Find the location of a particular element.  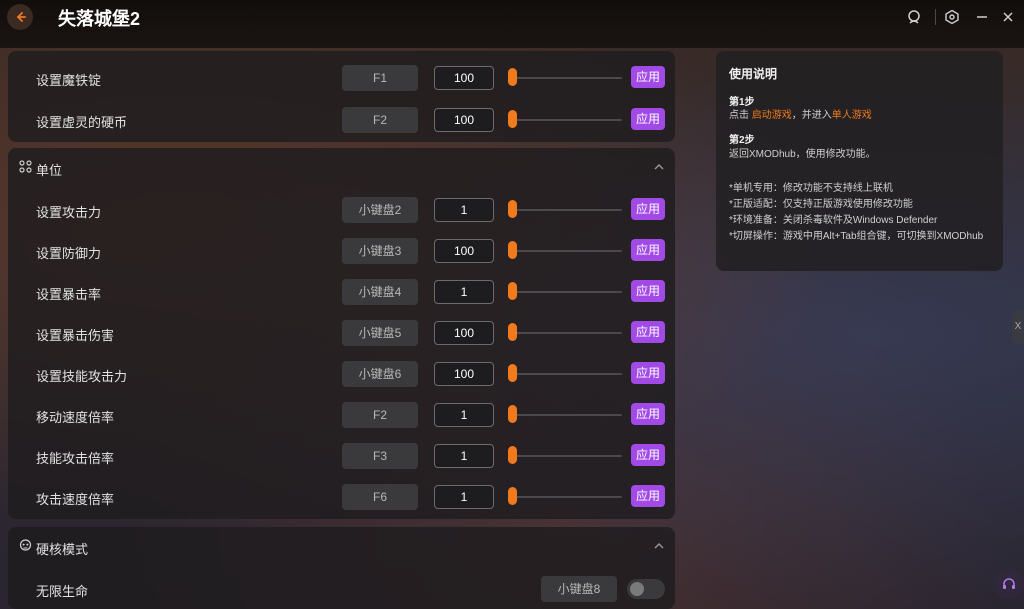

side-panel-tab: X is located at coordinates (1018, 327).